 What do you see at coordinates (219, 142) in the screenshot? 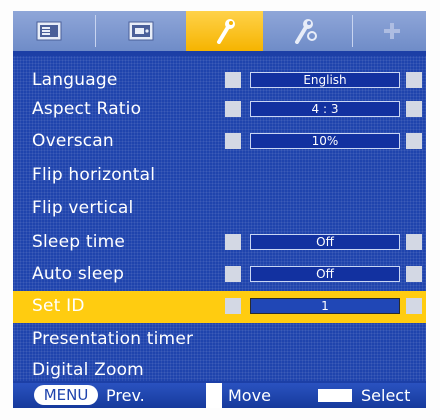
I see `menu-item-overscan: Overscan 10%` at bounding box center [219, 142].